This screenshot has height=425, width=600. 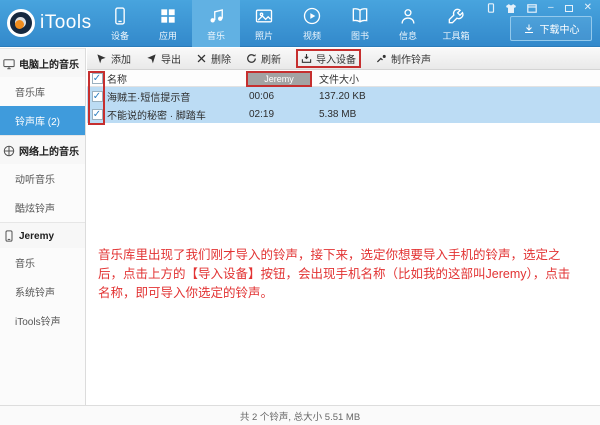 I want to click on apps-grid-icon, so click(x=168, y=16).